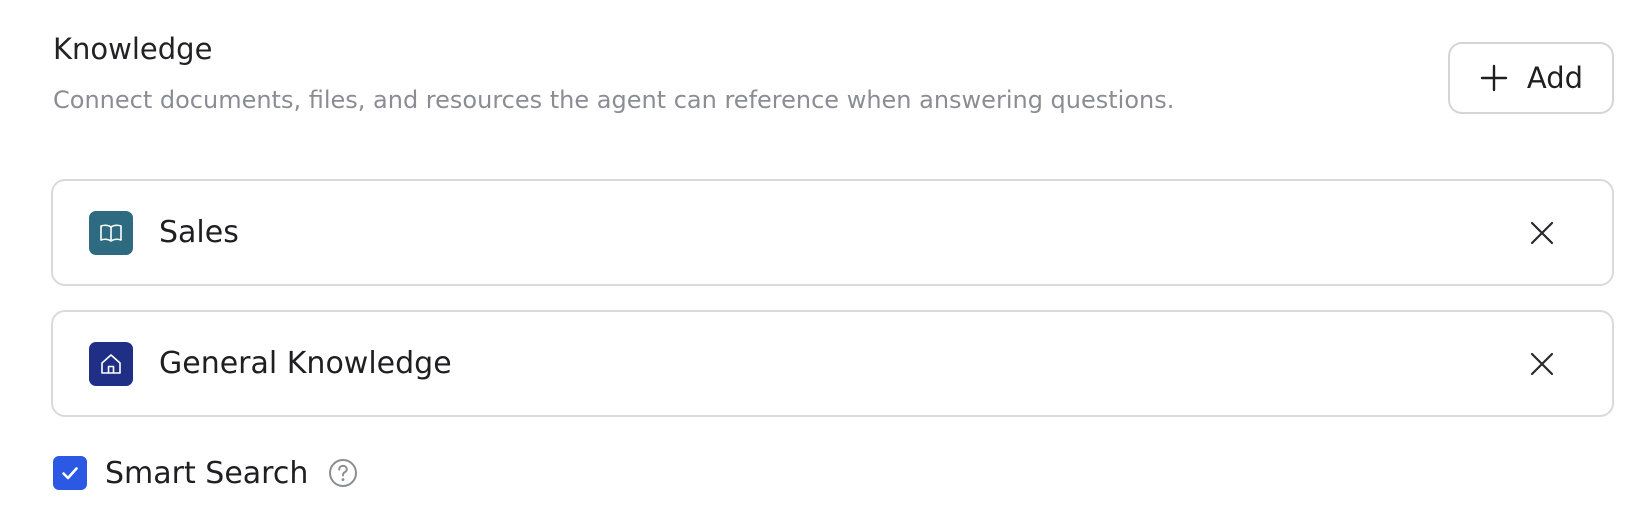 The height and width of the screenshot is (528, 1652). I want to click on checkmark-icon, so click(70, 473).